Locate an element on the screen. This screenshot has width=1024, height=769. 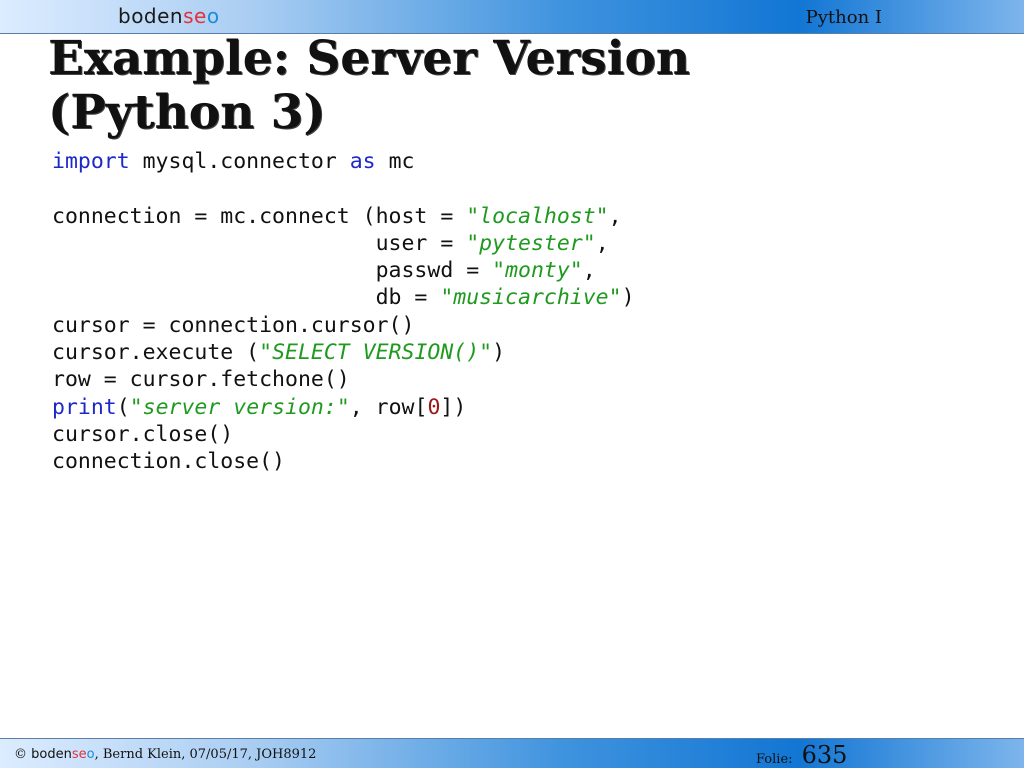
logo-prefix: boden is located at coordinates (151, 16).